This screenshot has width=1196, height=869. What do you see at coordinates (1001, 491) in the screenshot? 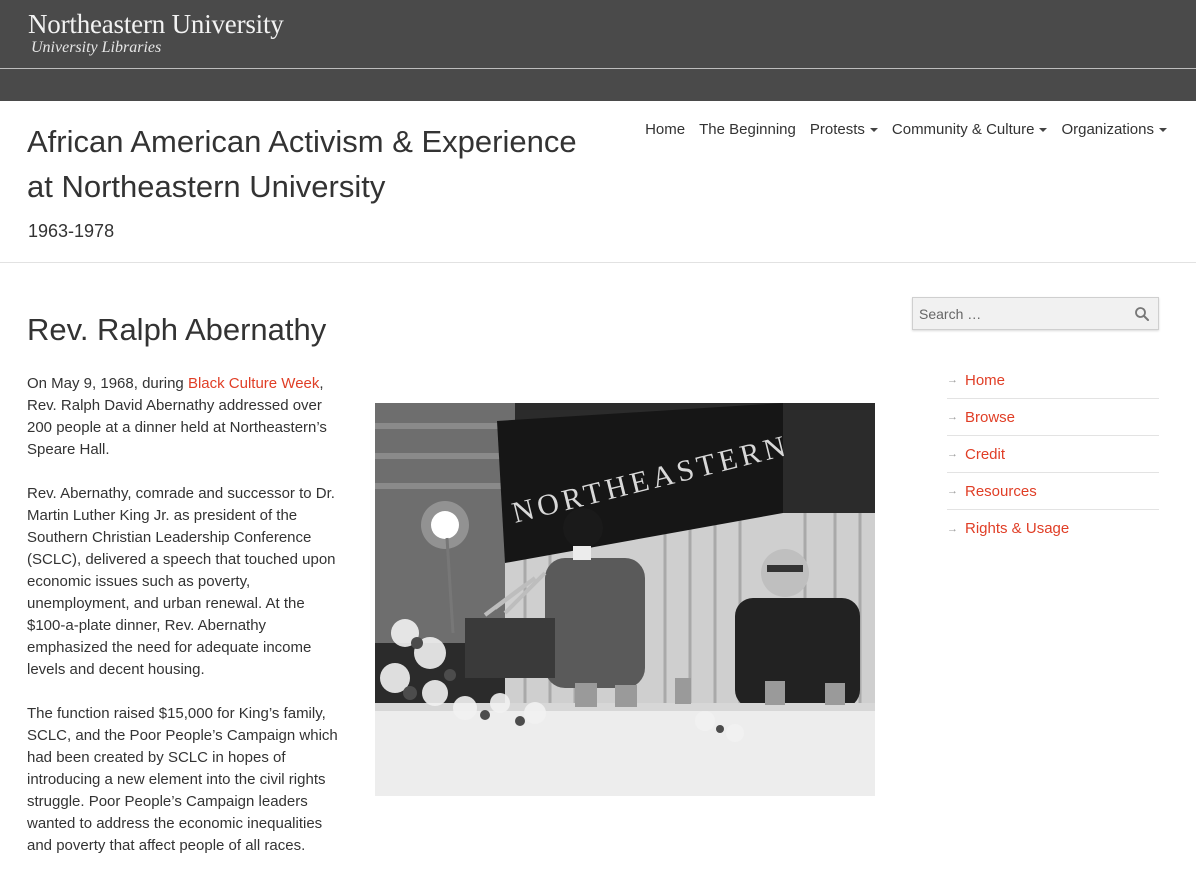
I see `sidebar-item-label: Resources` at bounding box center [1001, 491].